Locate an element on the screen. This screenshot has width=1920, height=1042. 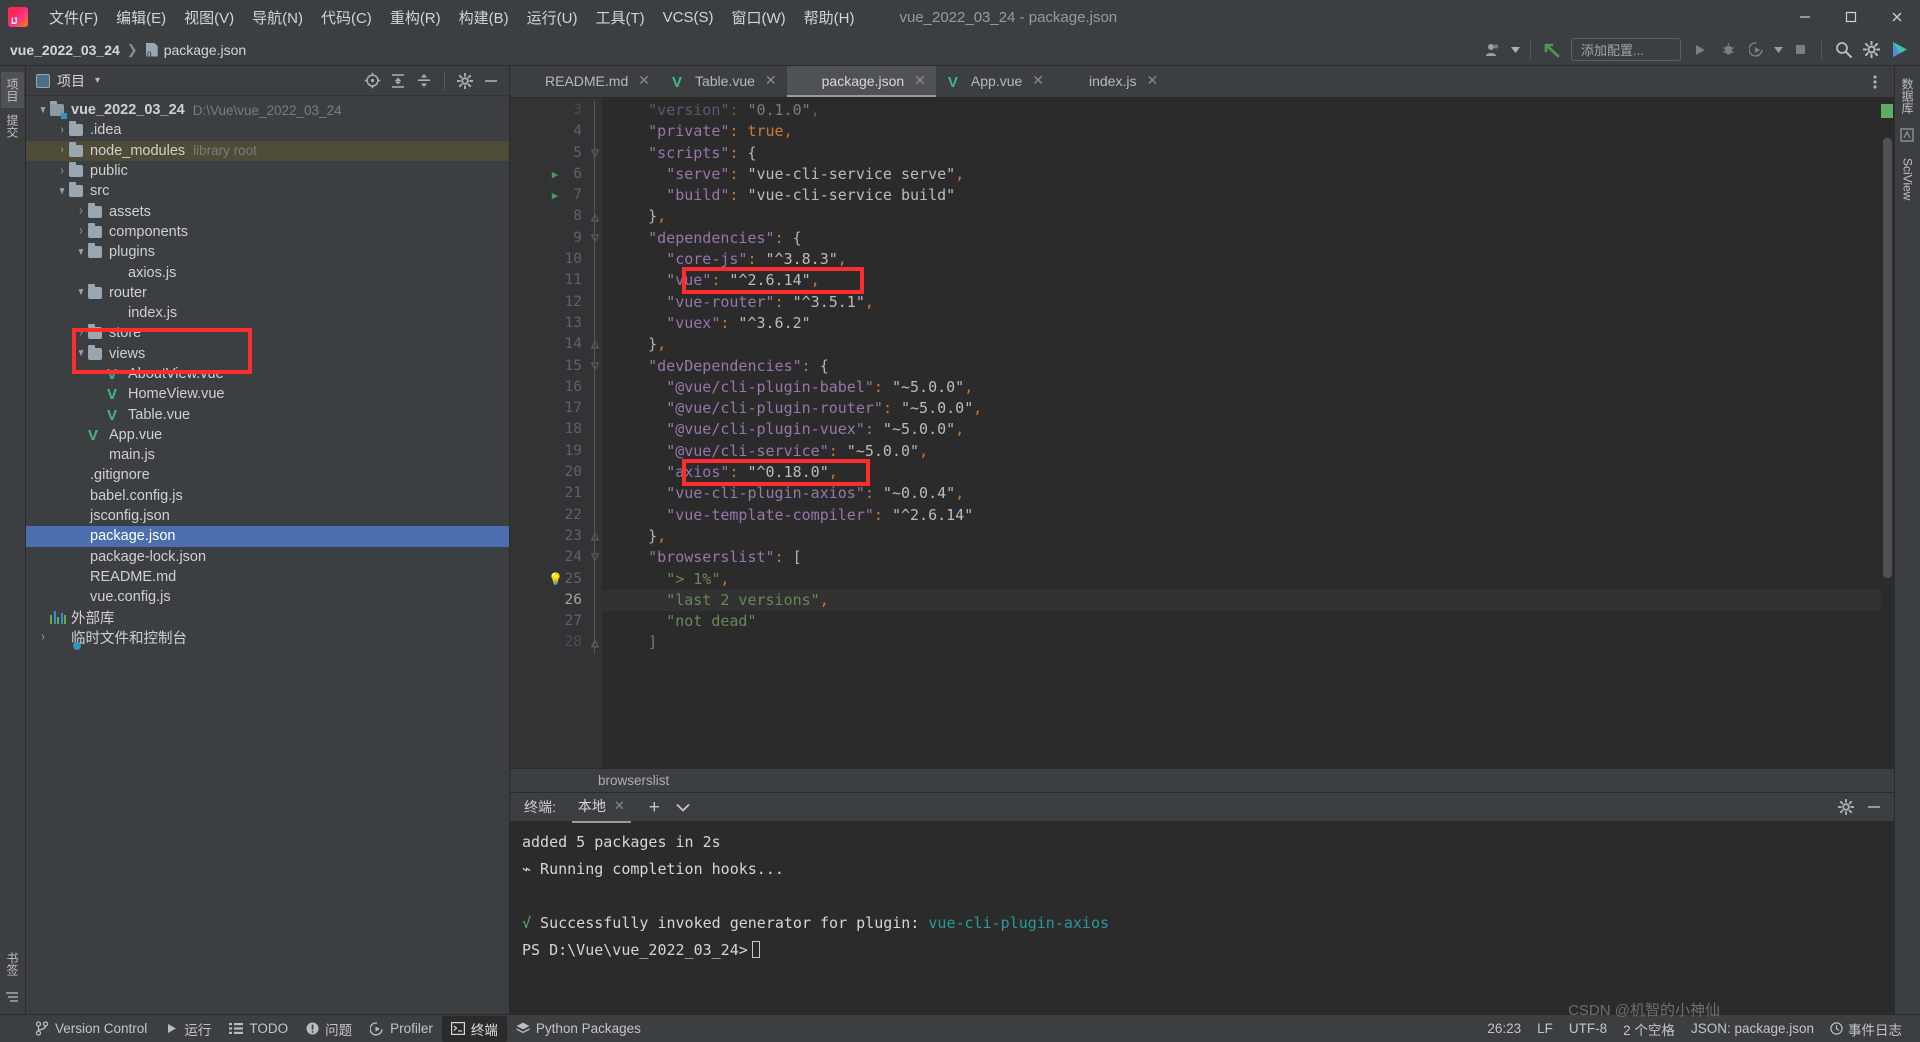
menu-run: 运行(U) is located at coordinates (552, 17).